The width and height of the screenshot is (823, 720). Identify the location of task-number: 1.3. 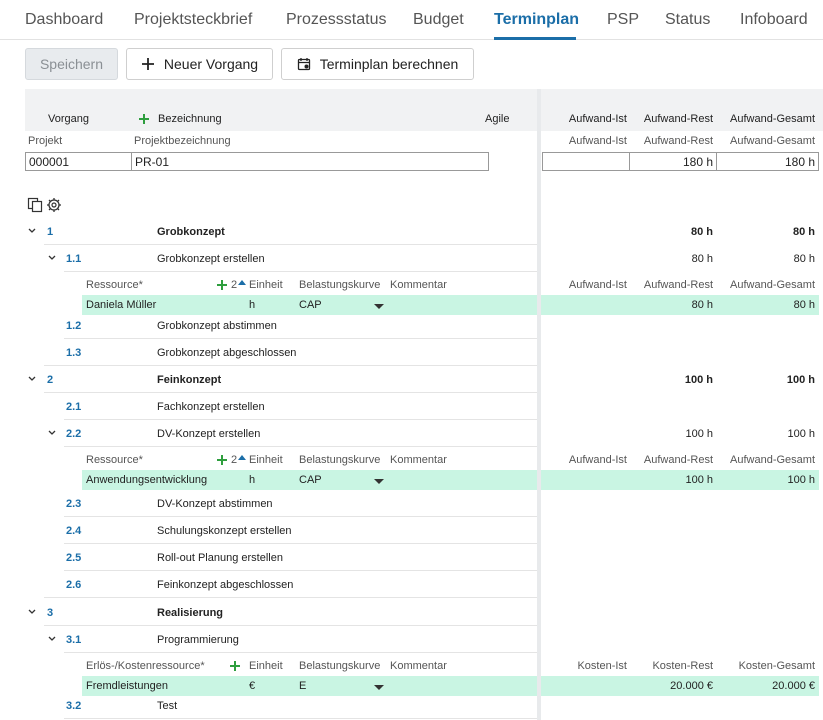
(73, 353).